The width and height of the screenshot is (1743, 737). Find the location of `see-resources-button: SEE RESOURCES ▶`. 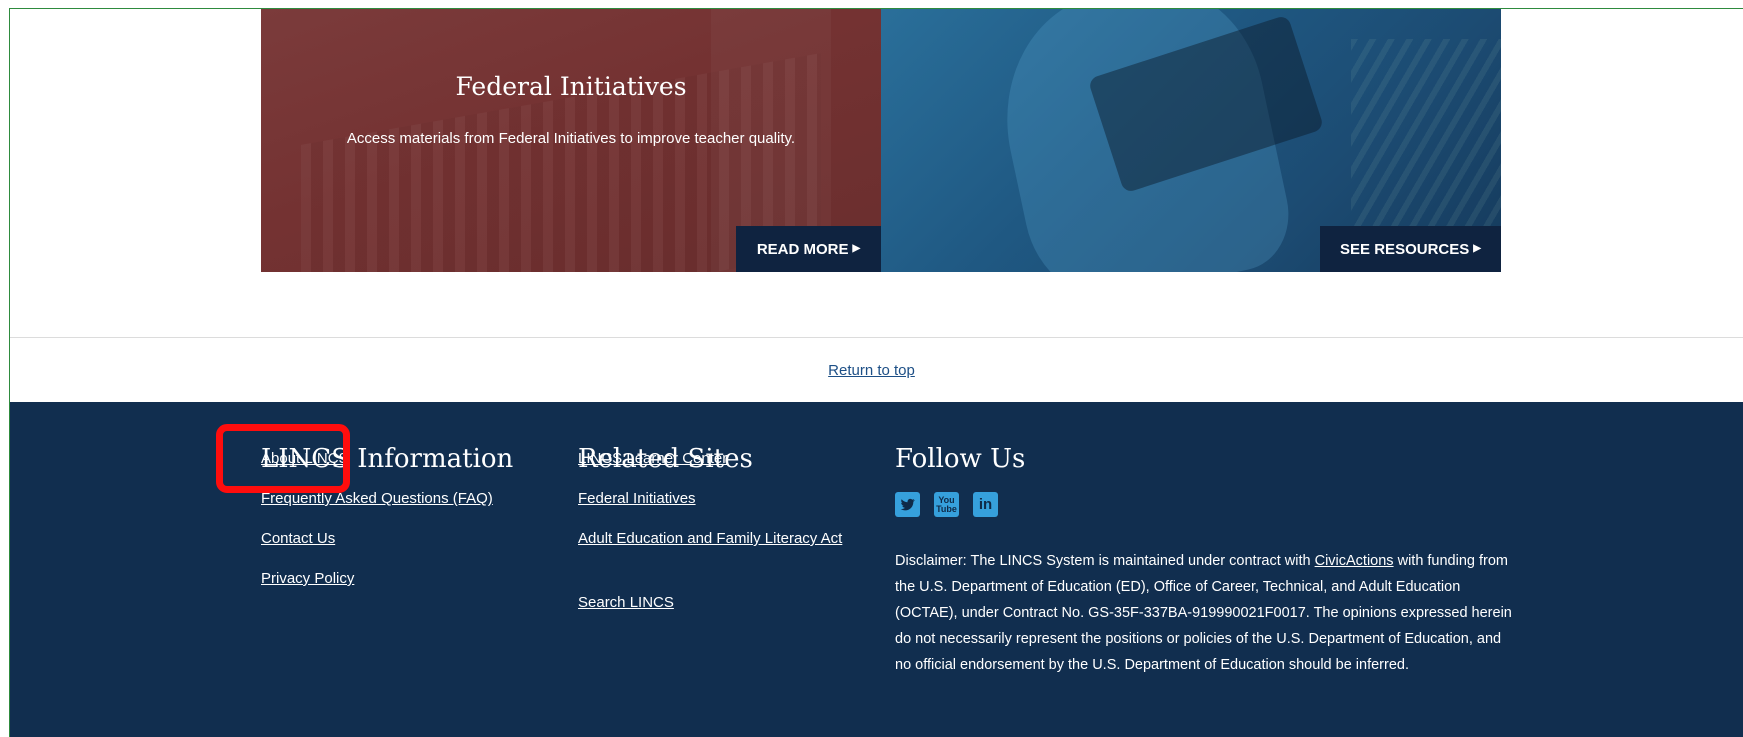

see-resources-button: SEE RESOURCES ▶ is located at coordinates (1410, 249).